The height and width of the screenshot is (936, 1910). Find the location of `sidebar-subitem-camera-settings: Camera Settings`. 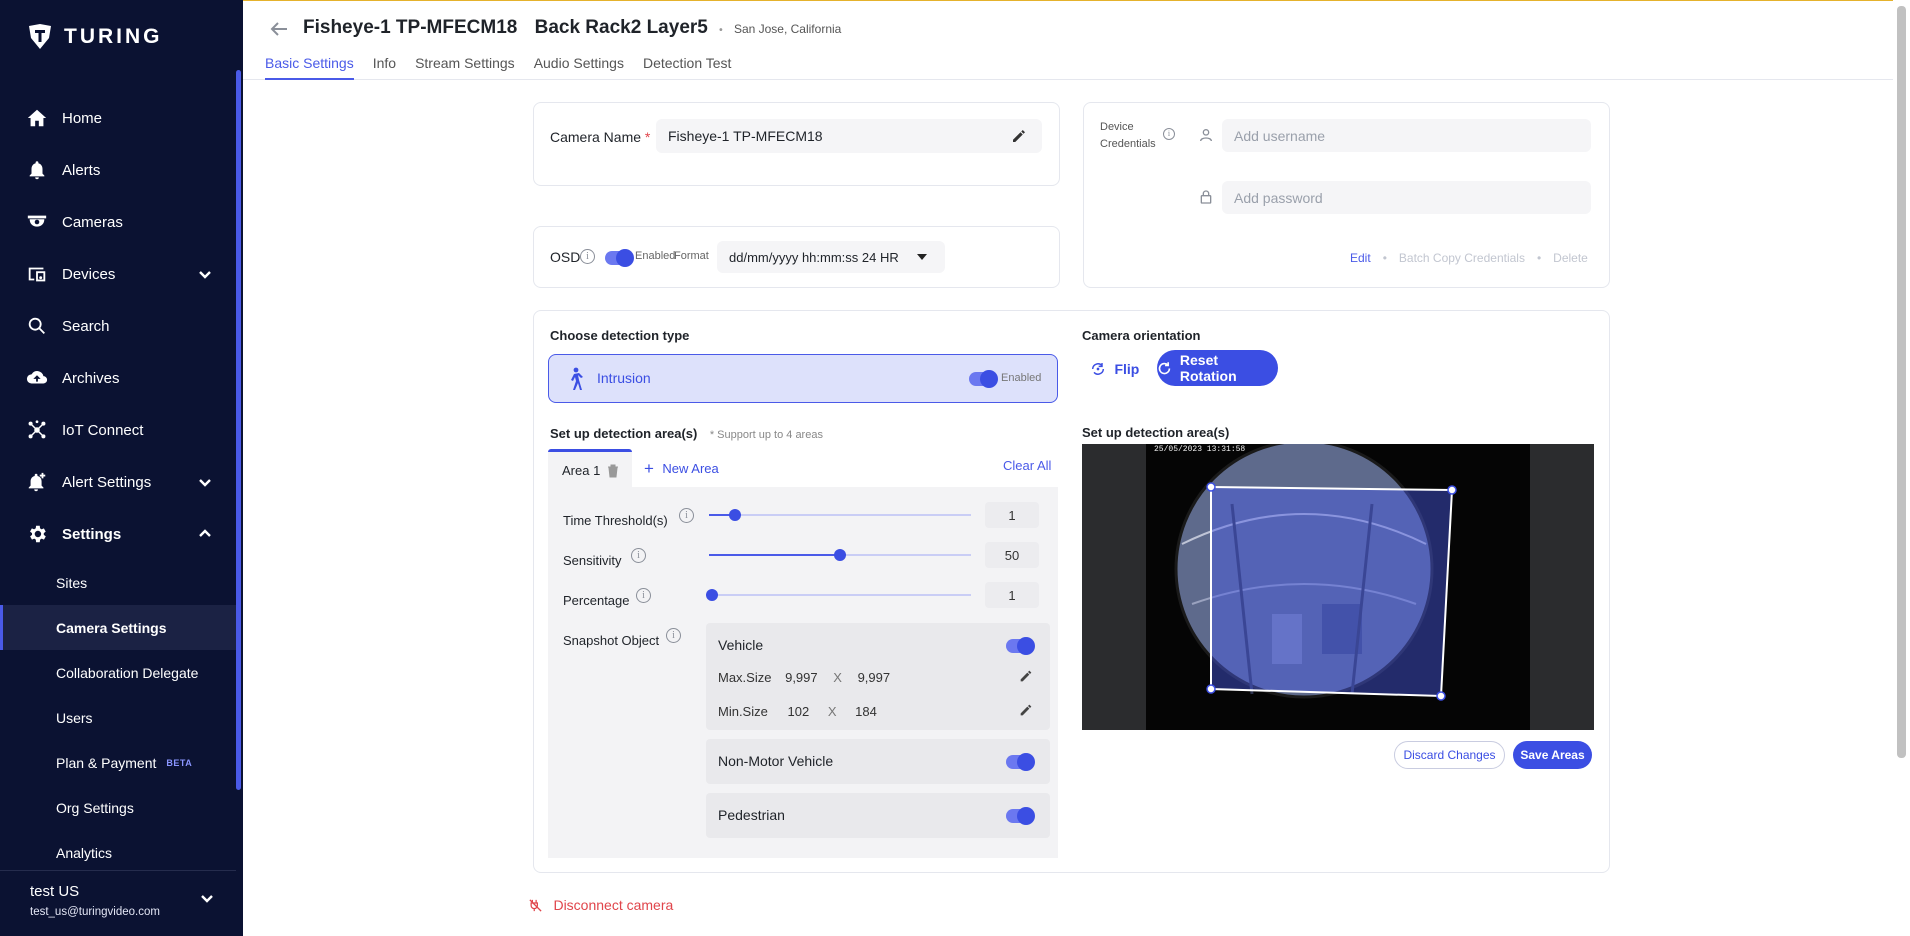

sidebar-subitem-camera-settings: Camera Settings is located at coordinates (118, 627).